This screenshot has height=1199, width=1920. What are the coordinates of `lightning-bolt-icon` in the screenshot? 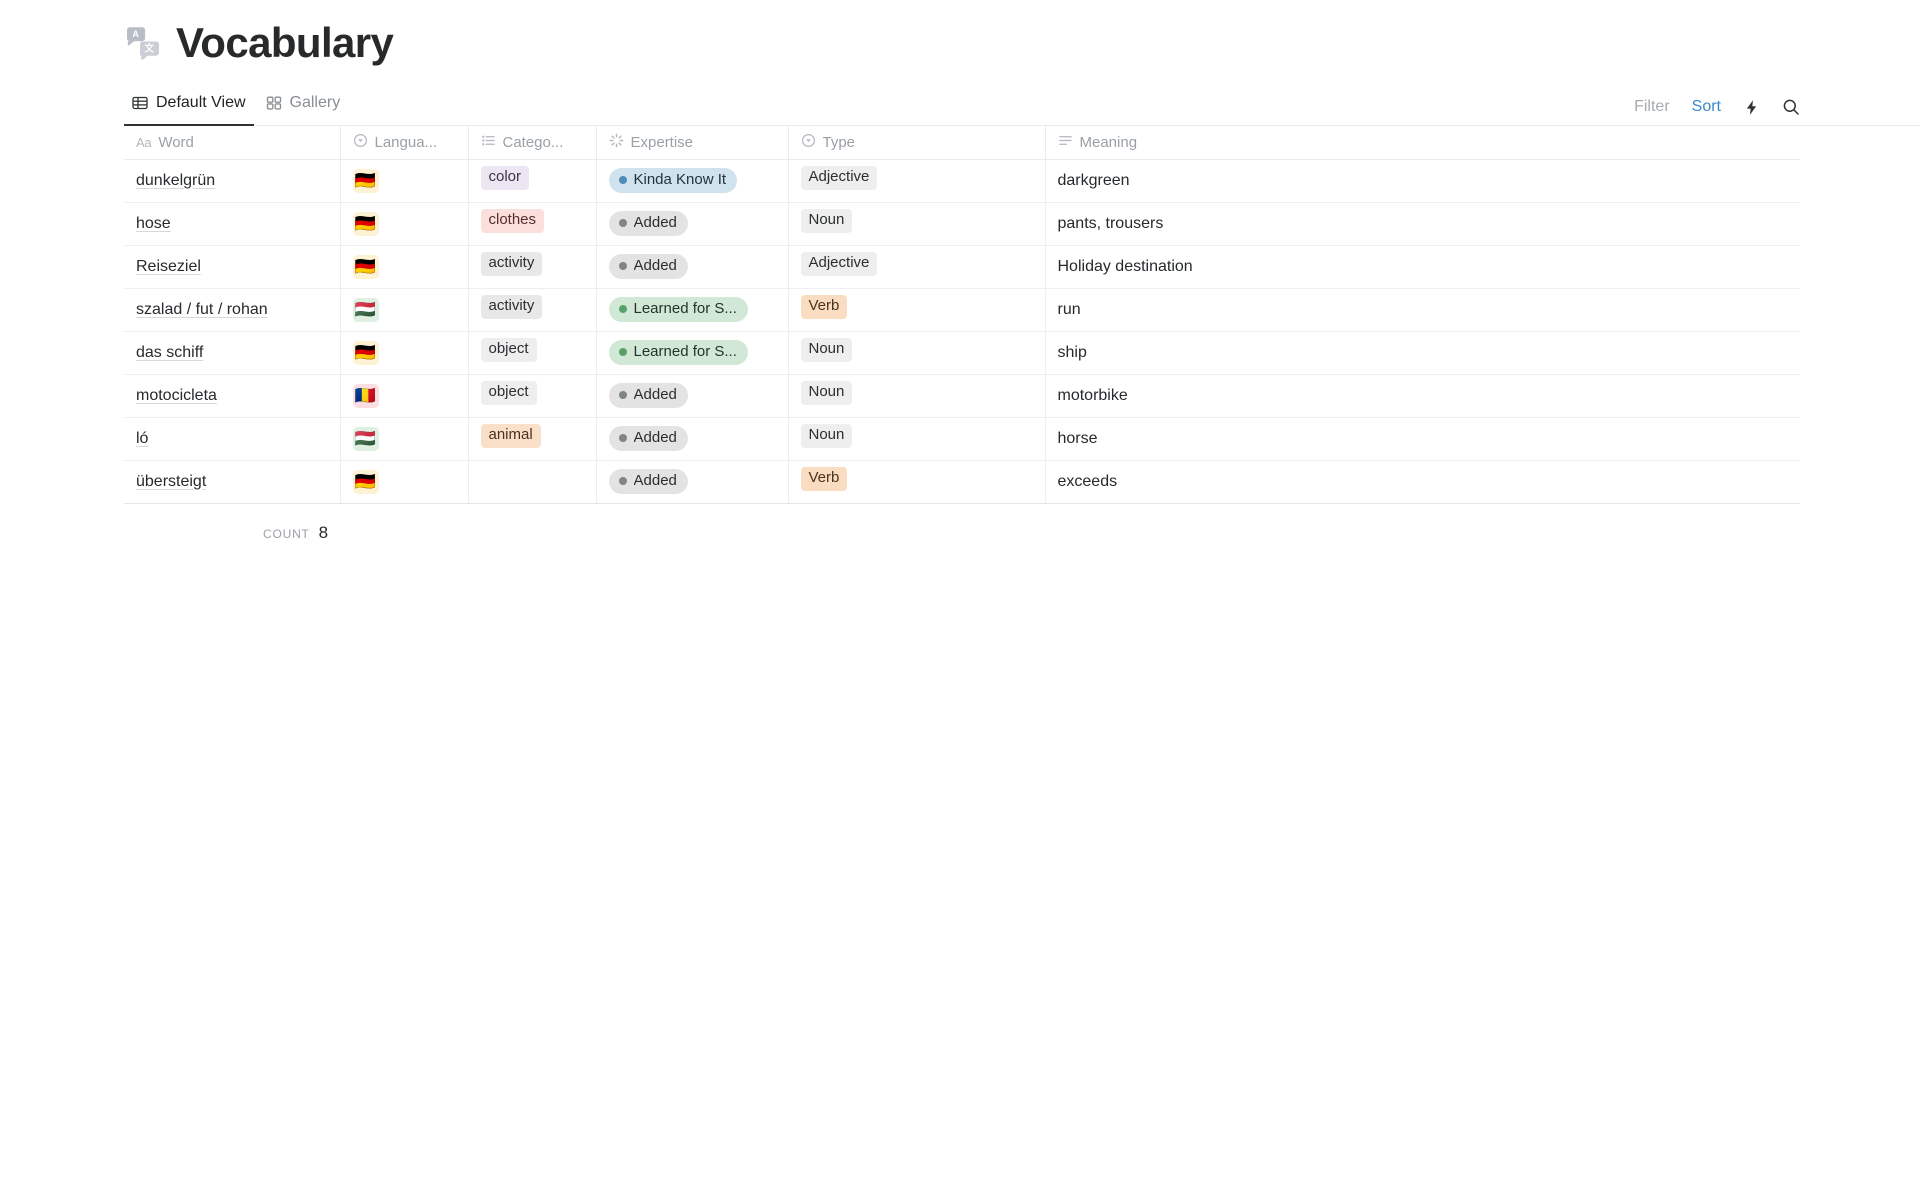 It's located at (1751, 107).